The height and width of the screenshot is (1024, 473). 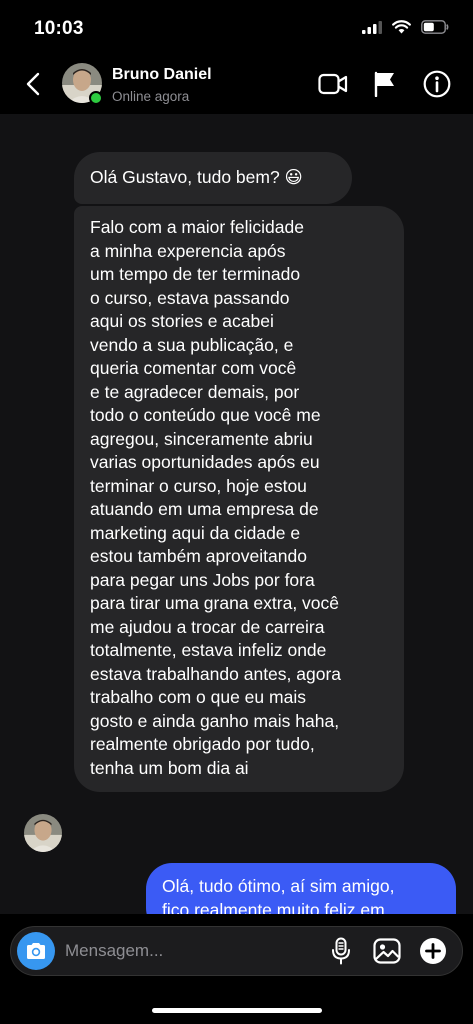 What do you see at coordinates (215, 720) in the screenshot?
I see `message-text: gosto e ainda ganho mais haha,` at bounding box center [215, 720].